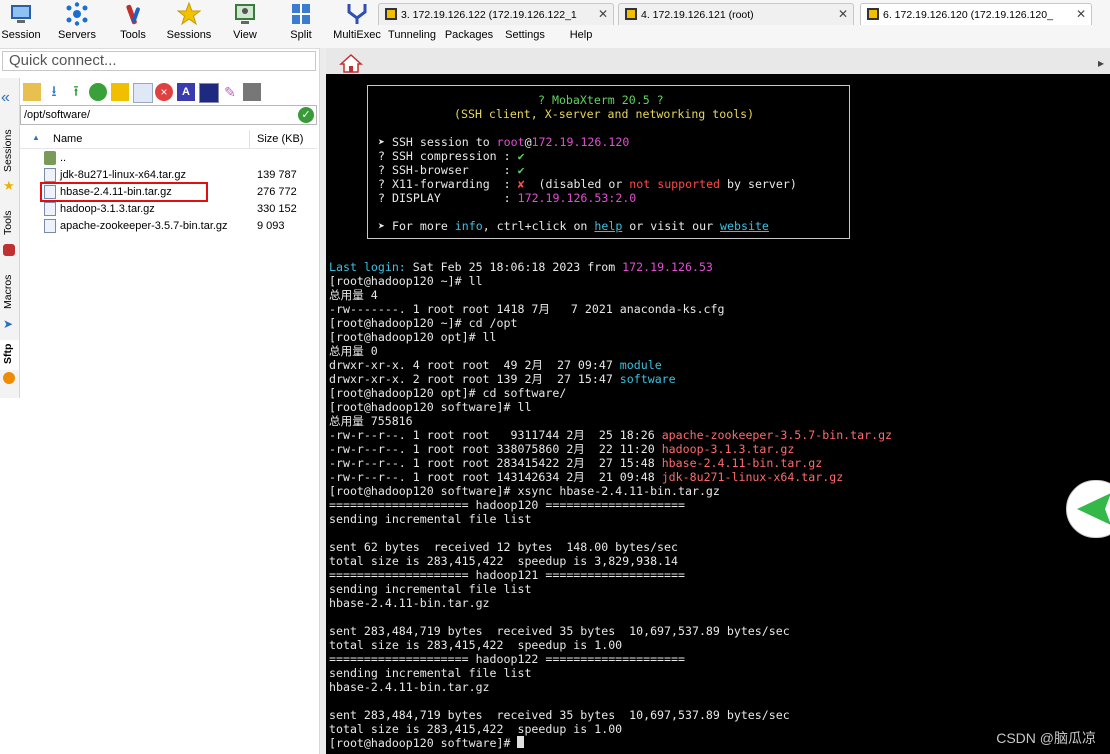 This screenshot has height=754, width=1110. I want to click on side-tab-macros: Macros, so click(9, 293).